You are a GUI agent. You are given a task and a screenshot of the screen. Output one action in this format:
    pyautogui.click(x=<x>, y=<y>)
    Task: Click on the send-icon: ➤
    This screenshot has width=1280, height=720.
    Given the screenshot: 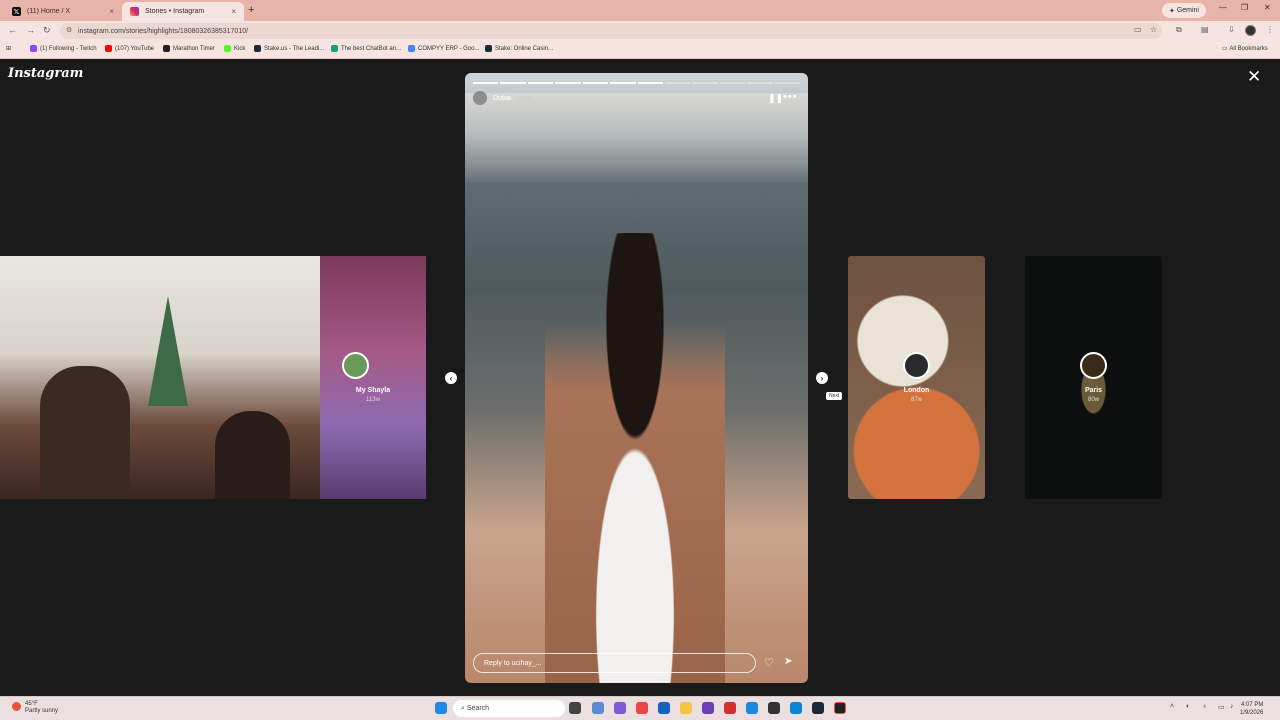 What is the action you would take?
    pyautogui.click(x=788, y=661)
    